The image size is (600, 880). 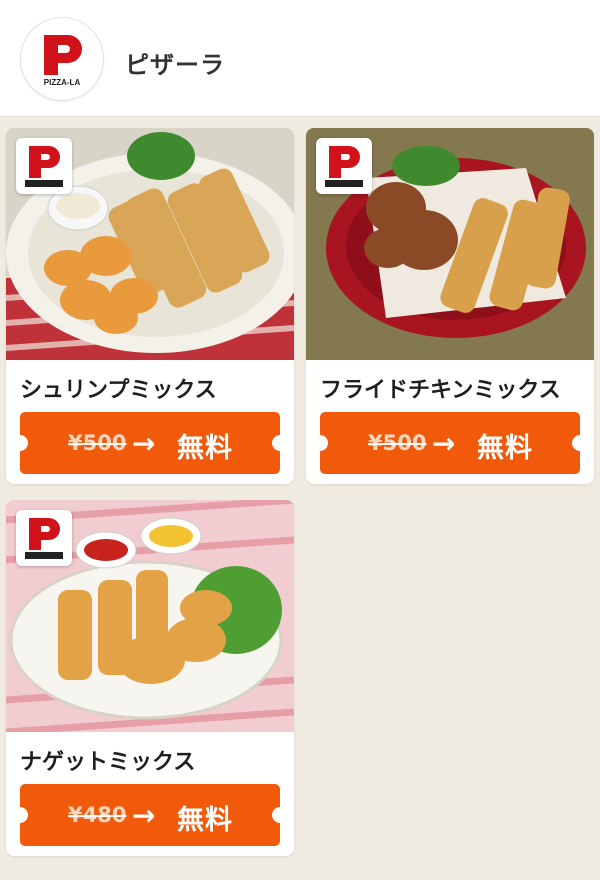 I want to click on logo-text: PIZZA-LA, so click(x=62, y=82).